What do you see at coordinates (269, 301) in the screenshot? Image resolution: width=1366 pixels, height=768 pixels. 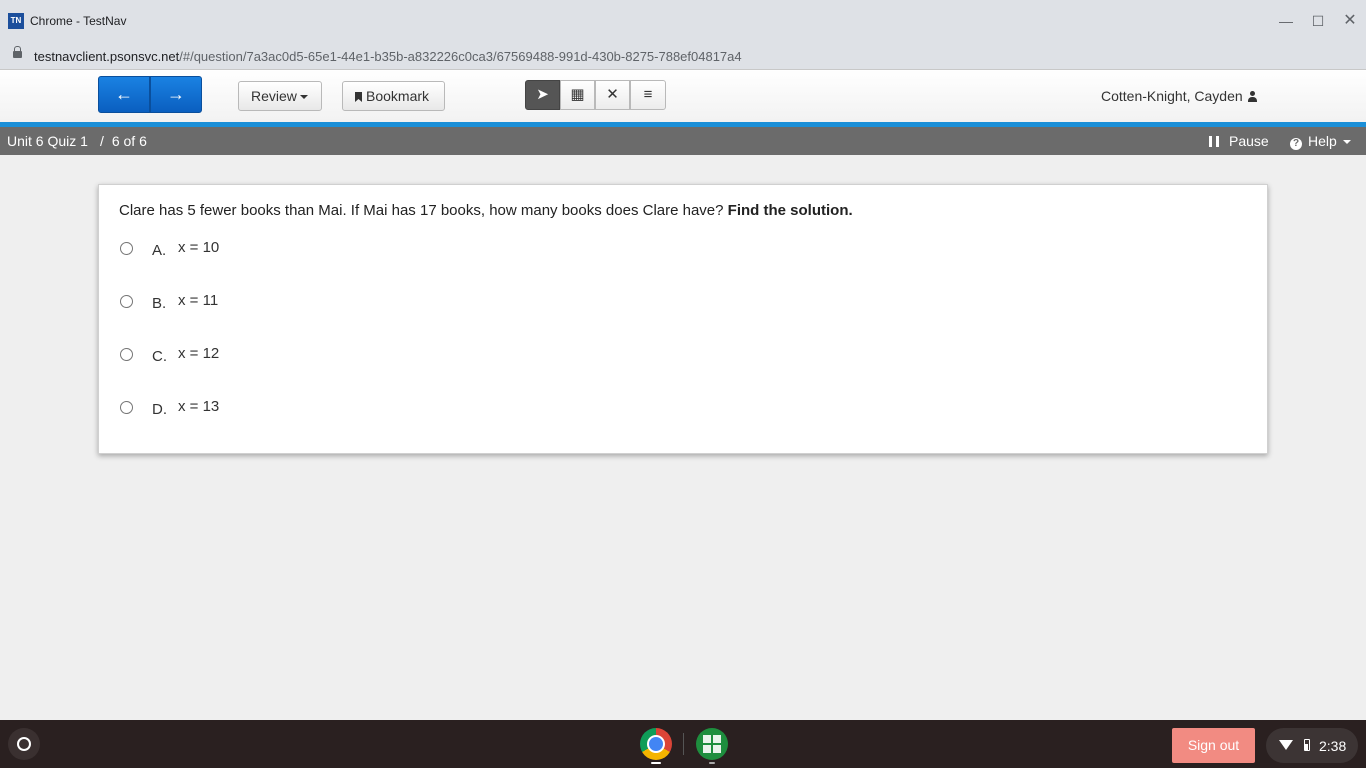 I see `answer-choice-b: B. x = 11` at bounding box center [269, 301].